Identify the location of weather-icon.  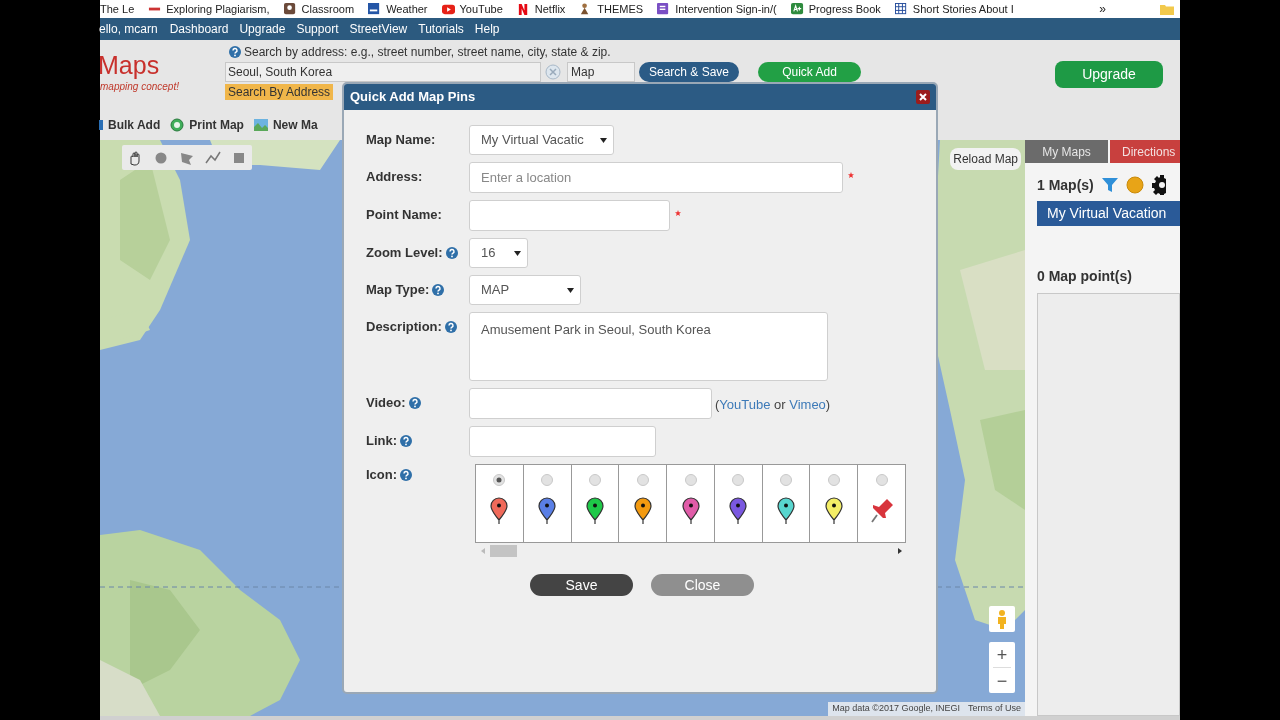
(375, 9).